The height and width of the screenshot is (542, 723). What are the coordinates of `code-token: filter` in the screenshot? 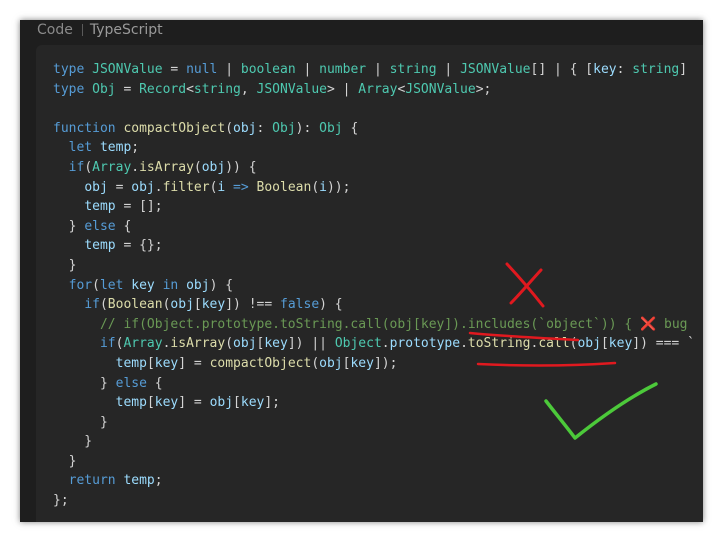 It's located at (186, 187).